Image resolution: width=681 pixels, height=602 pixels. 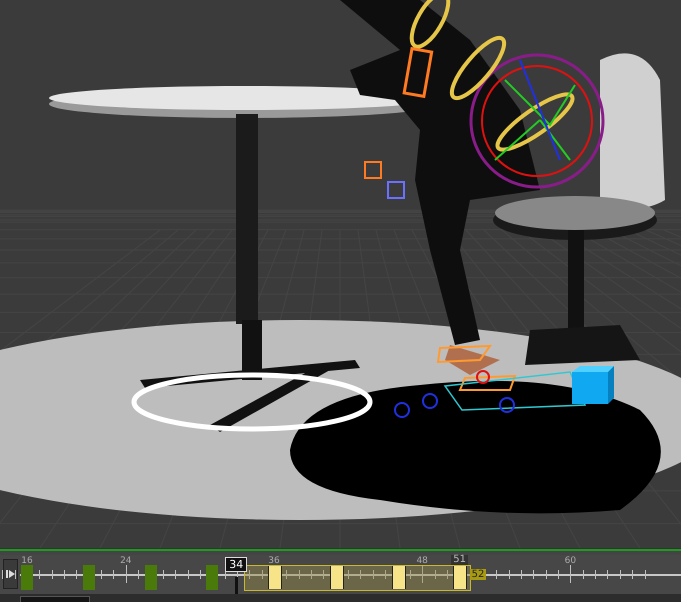 What do you see at coordinates (27, 561) in the screenshot?
I see `frame-number: 16` at bounding box center [27, 561].